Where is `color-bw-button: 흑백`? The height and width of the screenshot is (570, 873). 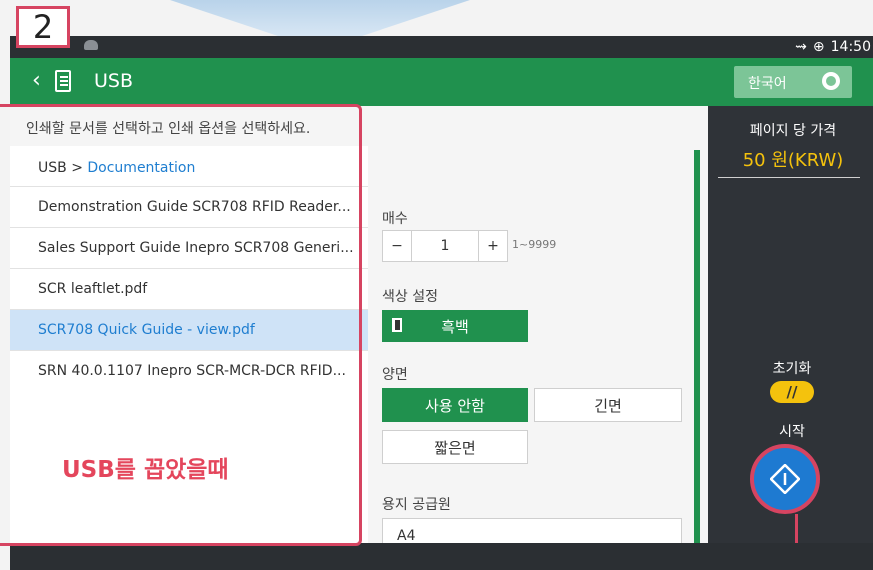 color-bw-button: 흑백 is located at coordinates (455, 326).